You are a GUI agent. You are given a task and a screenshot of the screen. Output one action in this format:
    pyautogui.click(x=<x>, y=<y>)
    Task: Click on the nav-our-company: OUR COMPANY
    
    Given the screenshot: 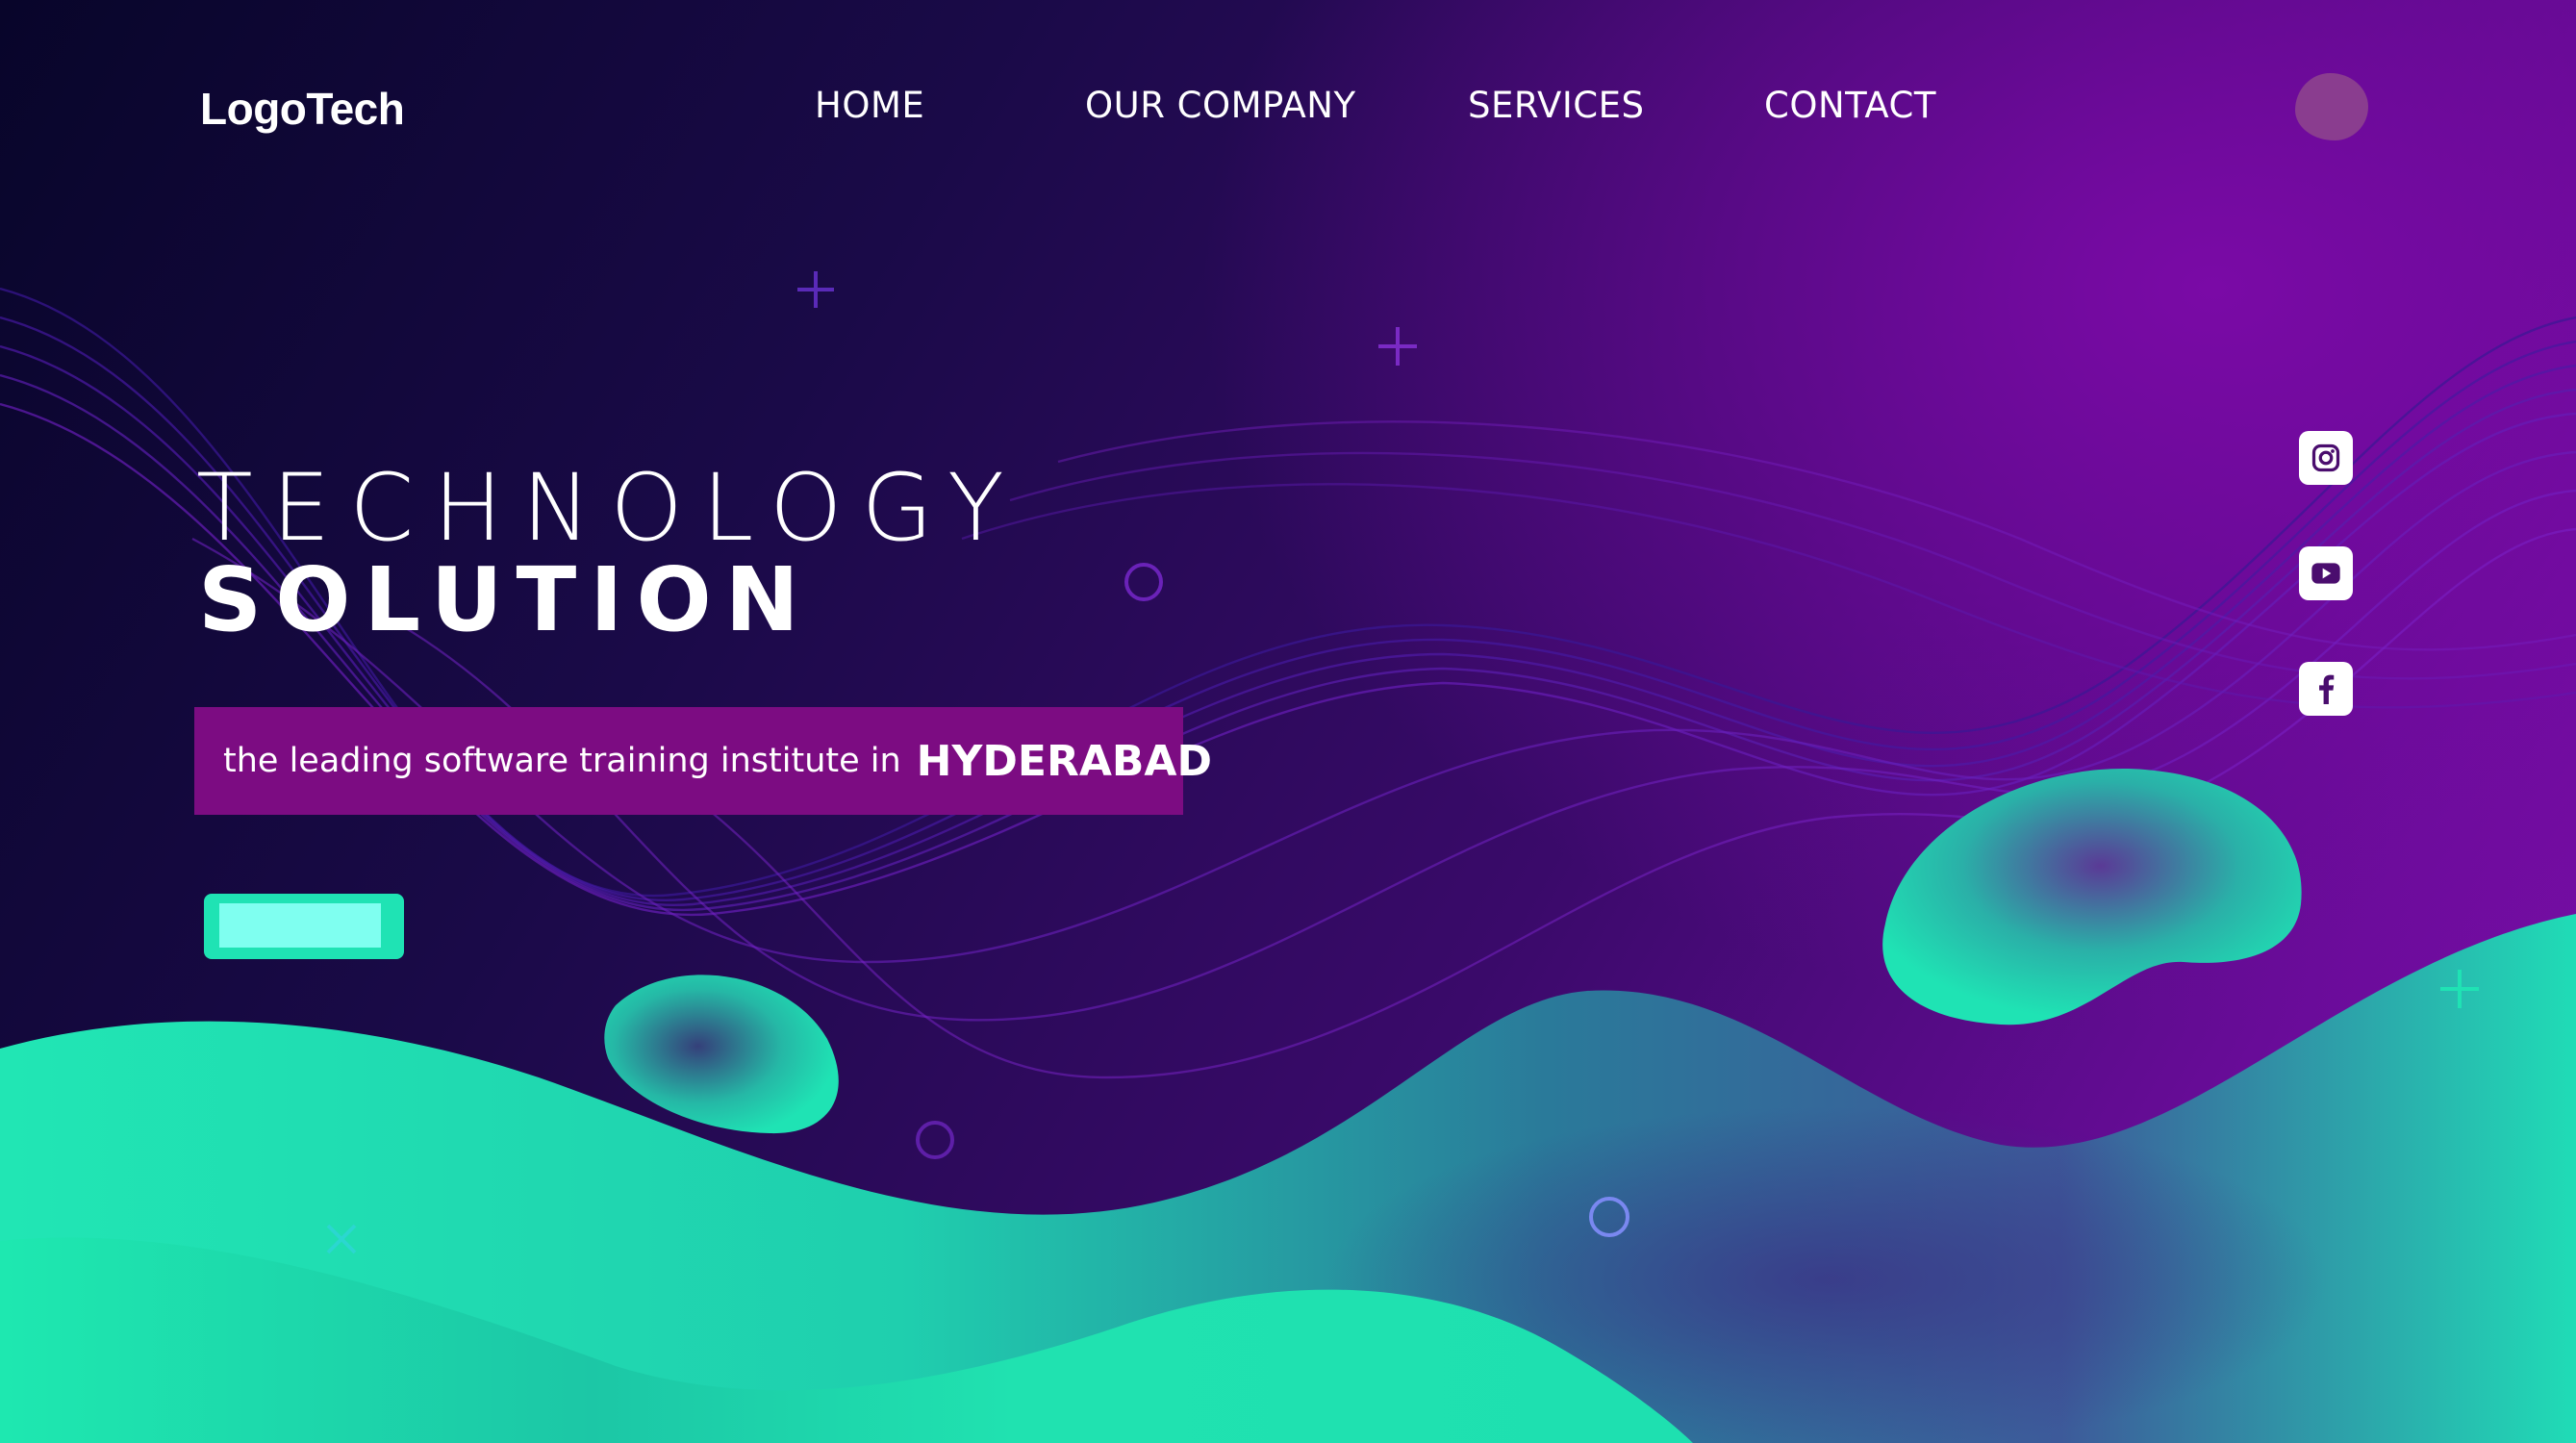 What is the action you would take?
    pyautogui.click(x=1221, y=105)
    